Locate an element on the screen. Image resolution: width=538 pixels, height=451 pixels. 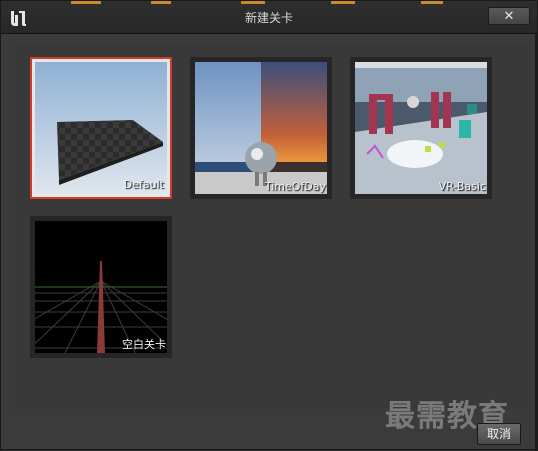
dialog-title: 新建关卡 is located at coordinates (268, 18).